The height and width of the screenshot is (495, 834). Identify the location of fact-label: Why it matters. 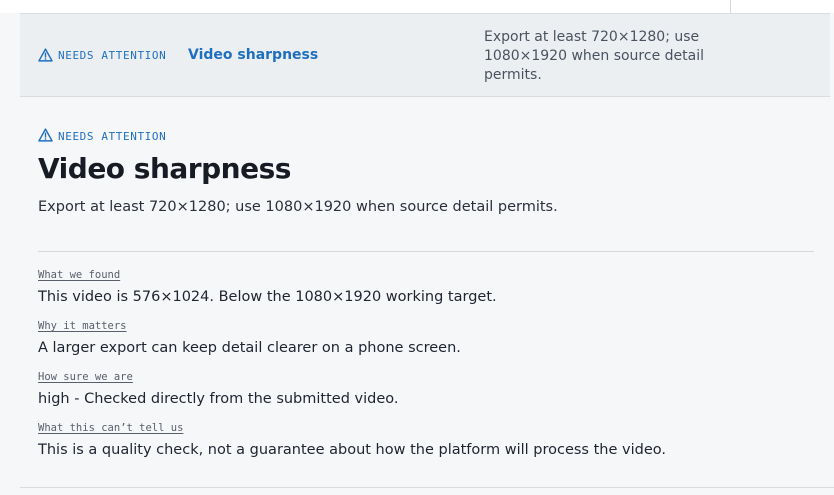
(82, 326).